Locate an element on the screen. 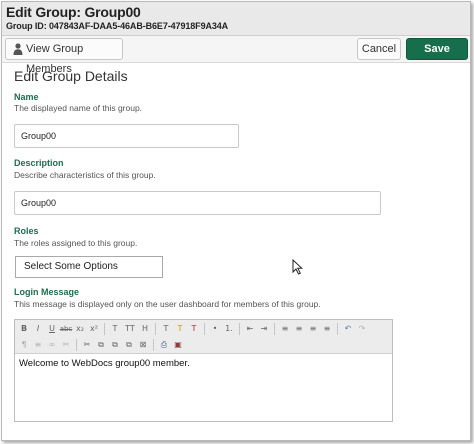 This screenshot has height=444, width=474. source-view-icon: ▣ is located at coordinates (178, 344).